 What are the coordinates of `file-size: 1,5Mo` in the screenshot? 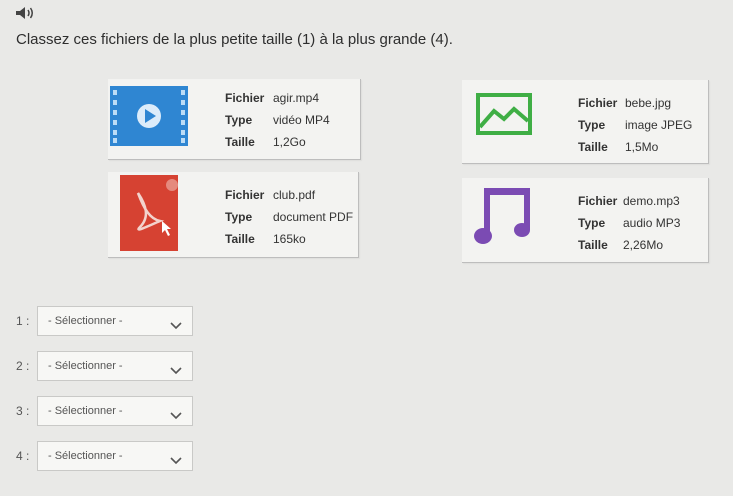 It's located at (642, 147).